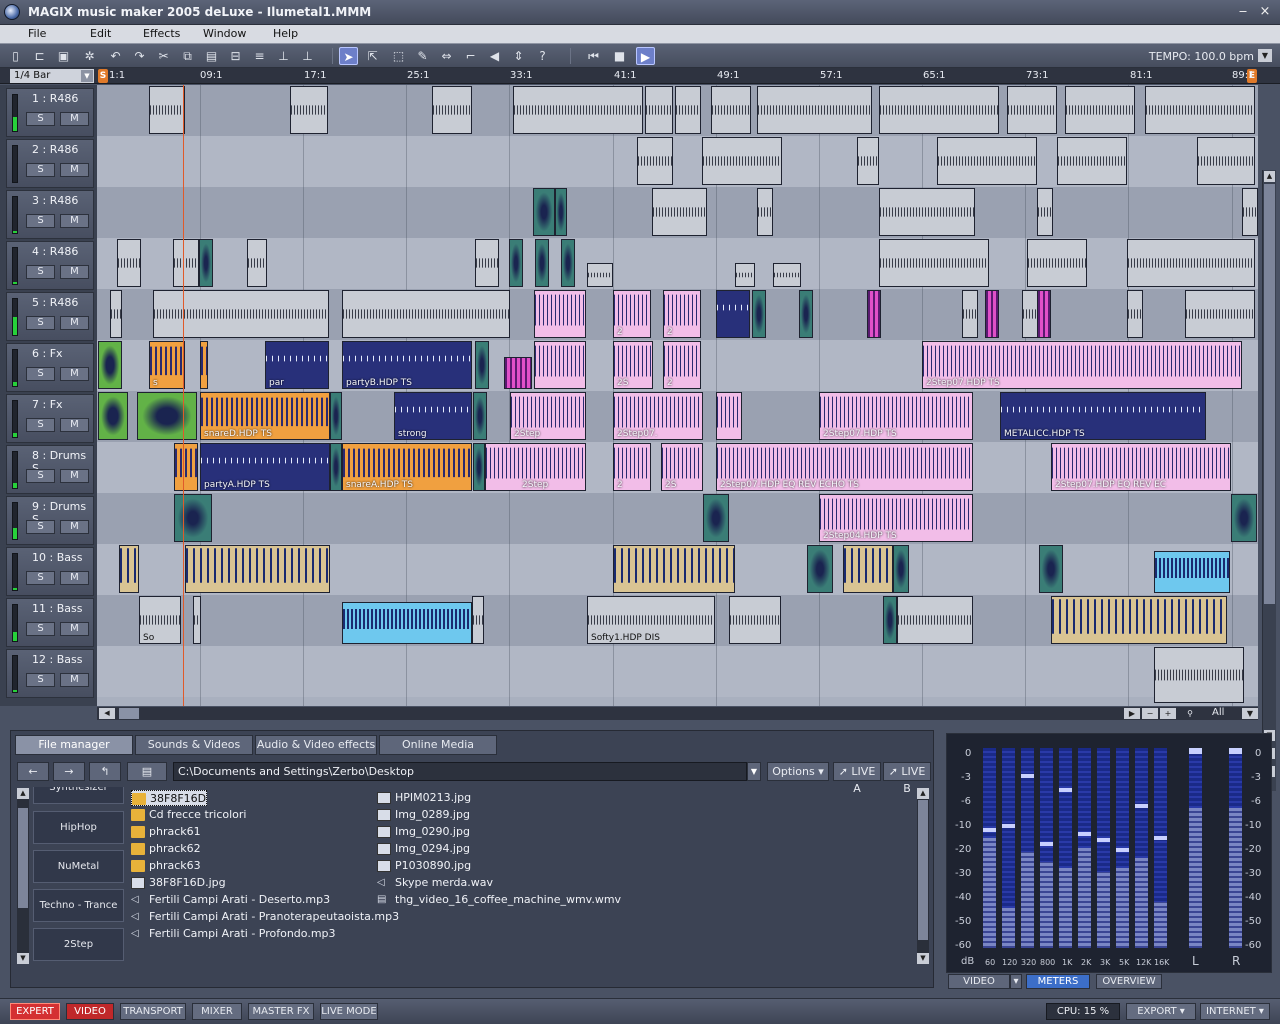  I want to click on app-logo-icon, so click(12, 12).